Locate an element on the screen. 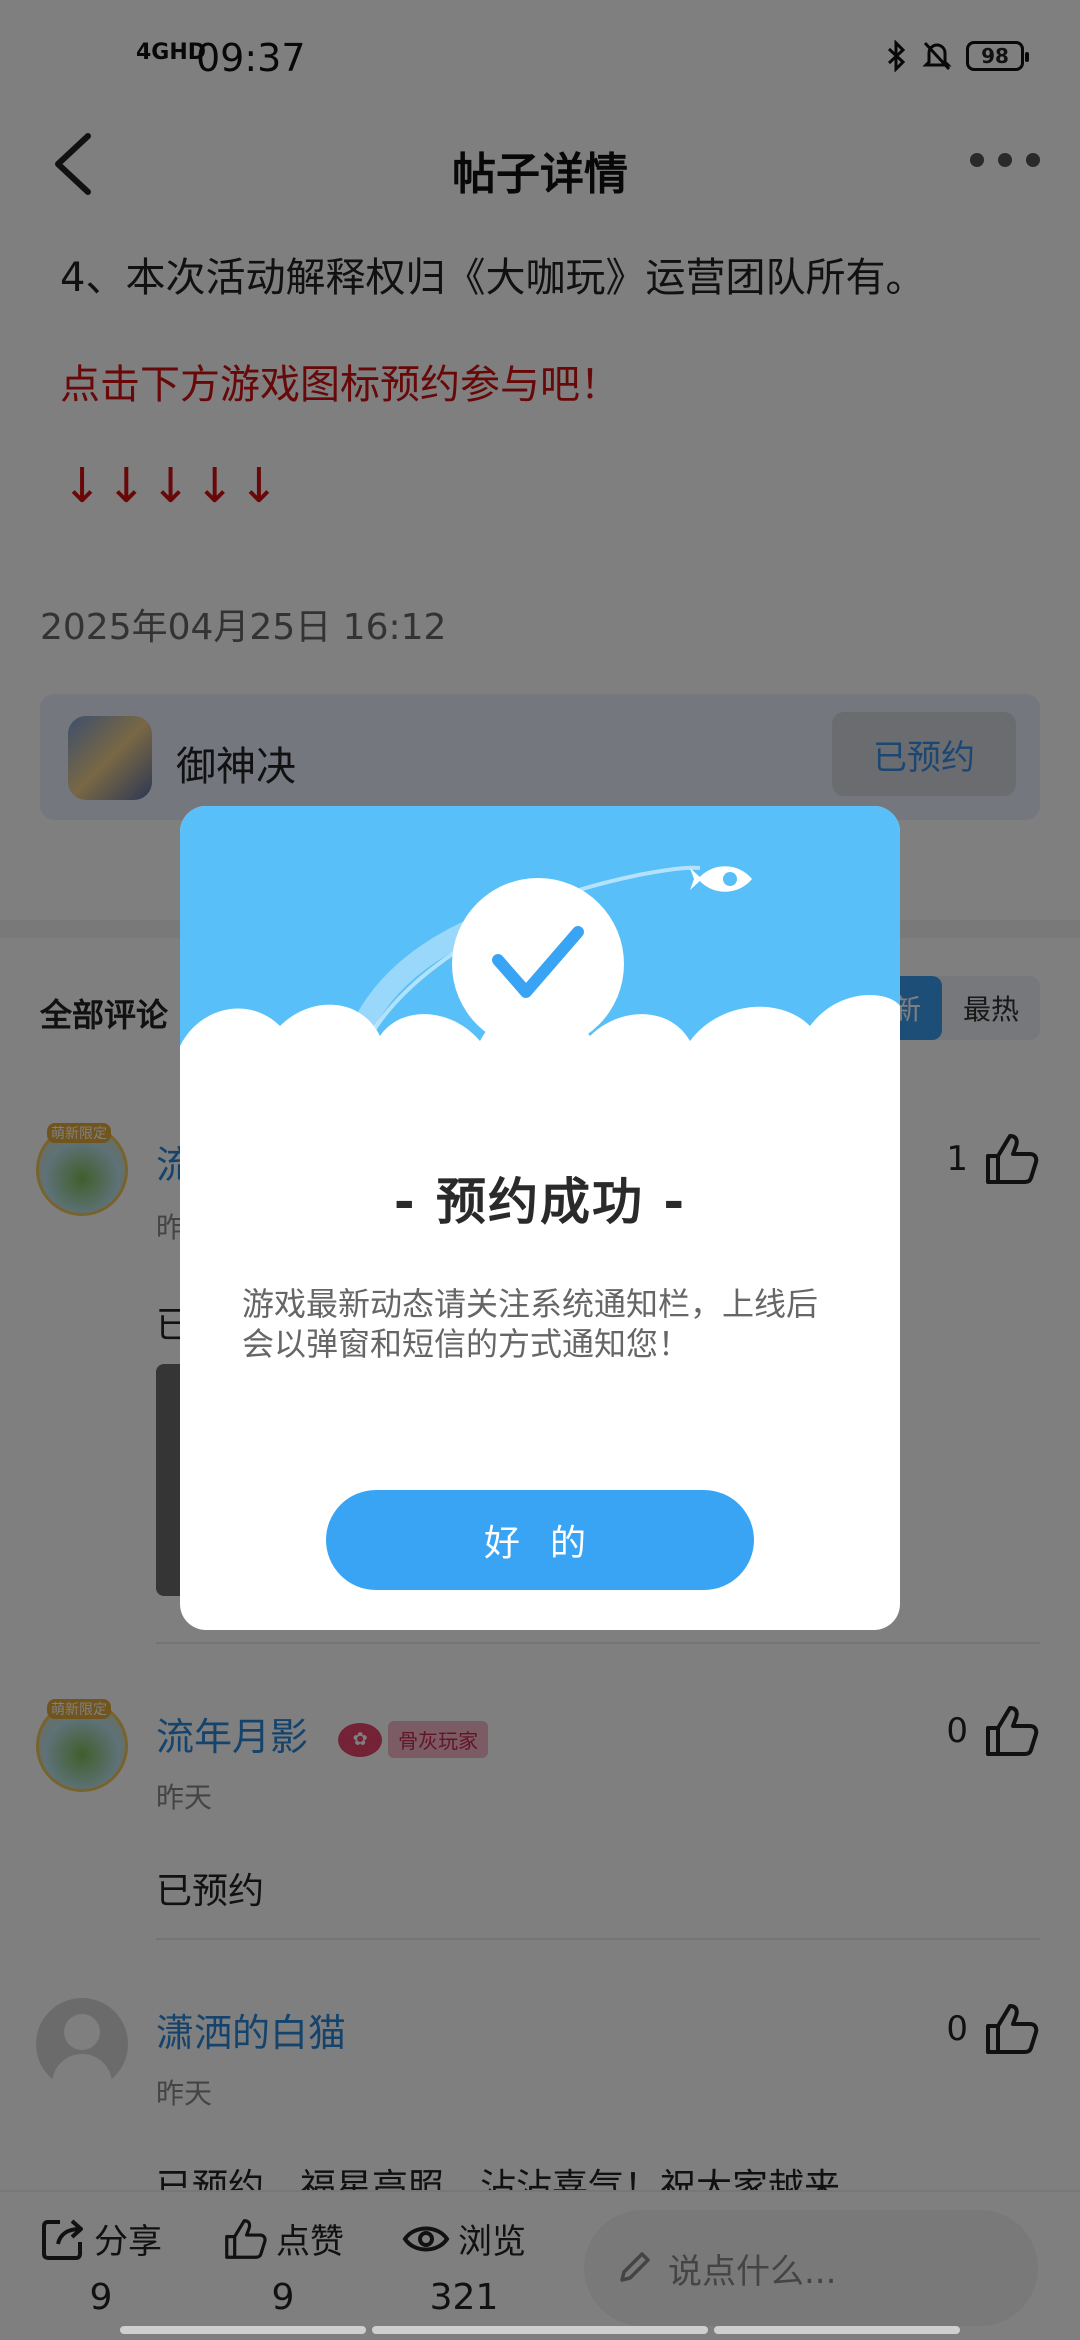 This screenshot has height=2340, width=1080. dialog-title: - 预约成功 - is located at coordinates (540, 1202).